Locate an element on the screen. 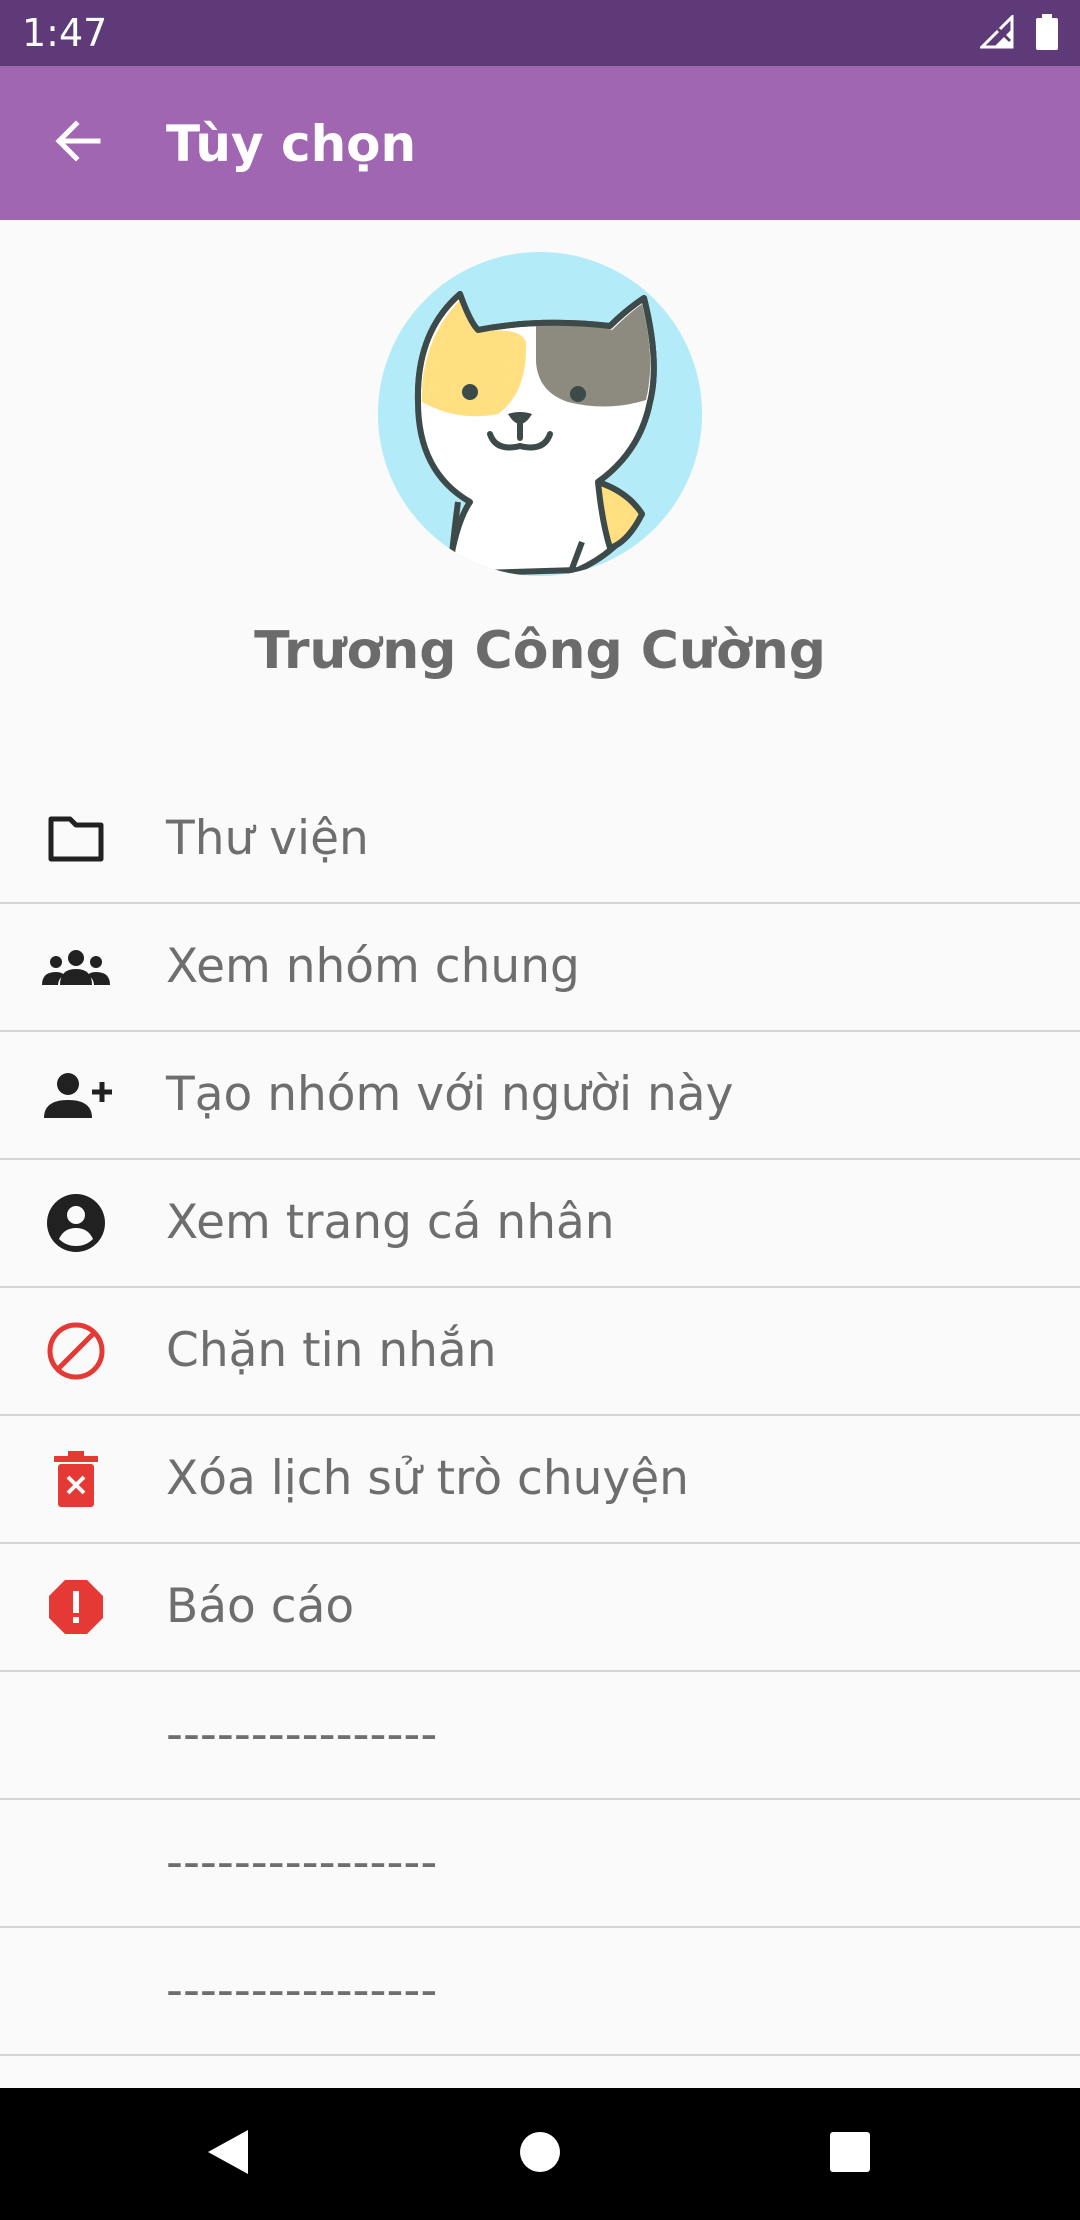 This screenshot has height=2220, width=1080. menu-item-delete-history: Xóa lịch sử trò chuyện is located at coordinates (540, 1480).